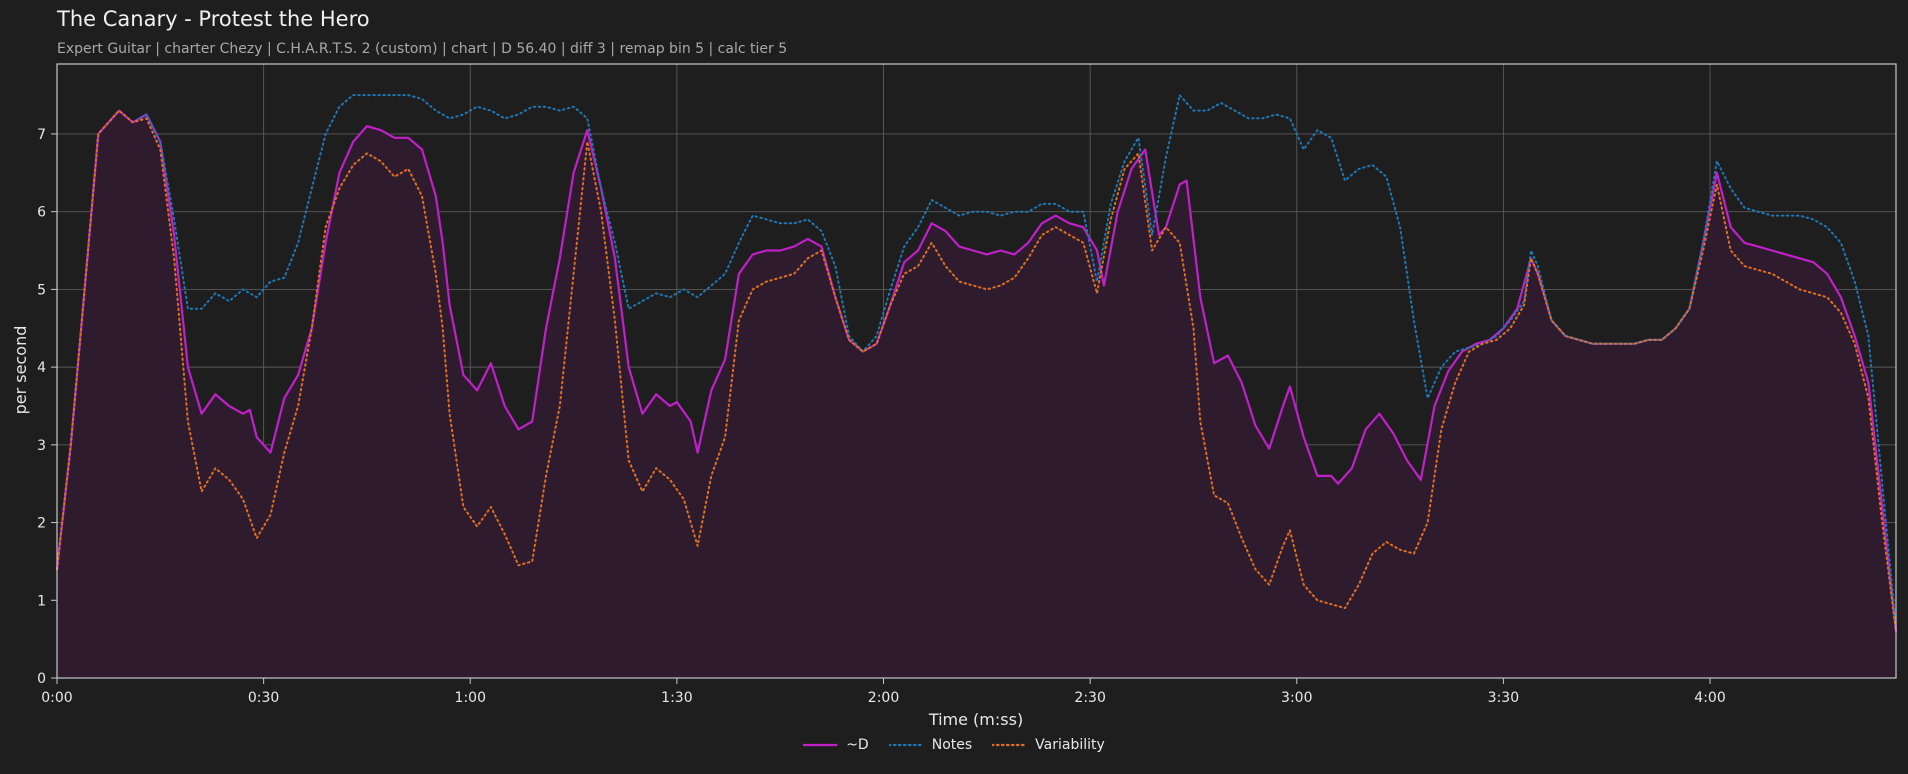 Image resolution: width=1908 pixels, height=774 pixels. Describe the element at coordinates (930, 745) in the screenshot. I see `legend-item-notes: Notes` at that location.